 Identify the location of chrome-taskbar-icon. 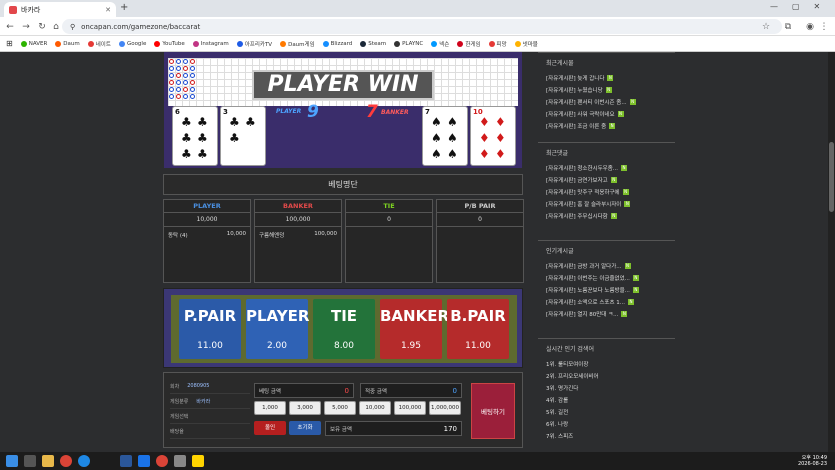
(162, 461).